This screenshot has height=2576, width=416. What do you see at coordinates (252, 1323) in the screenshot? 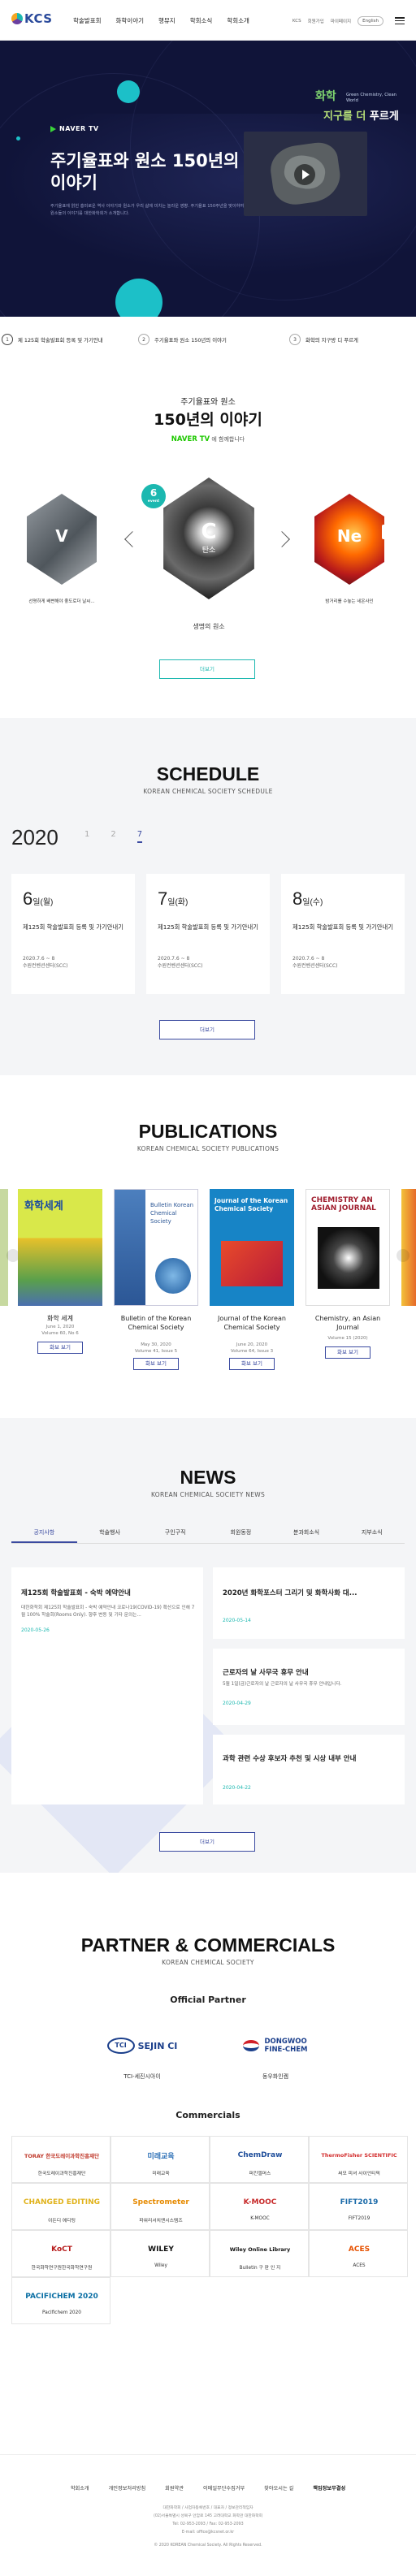
I see `publication-name: Journal of the Korean Chemical Society` at bounding box center [252, 1323].